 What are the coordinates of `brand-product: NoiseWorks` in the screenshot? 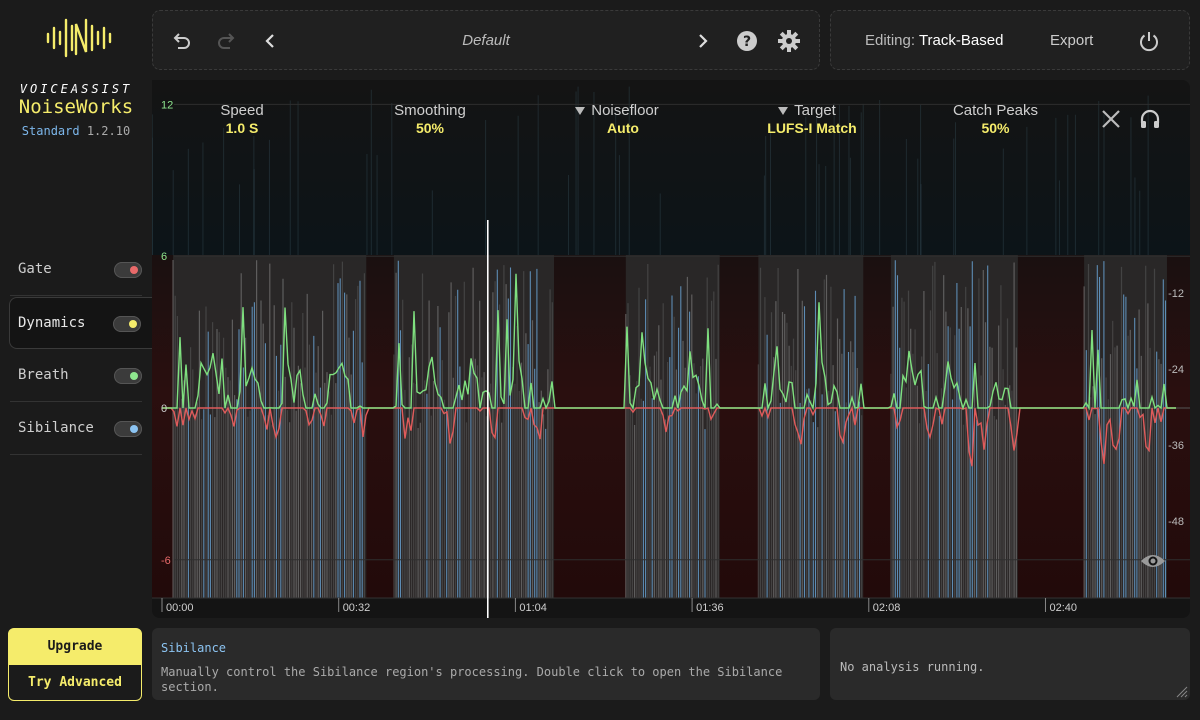 It's located at (76, 107).